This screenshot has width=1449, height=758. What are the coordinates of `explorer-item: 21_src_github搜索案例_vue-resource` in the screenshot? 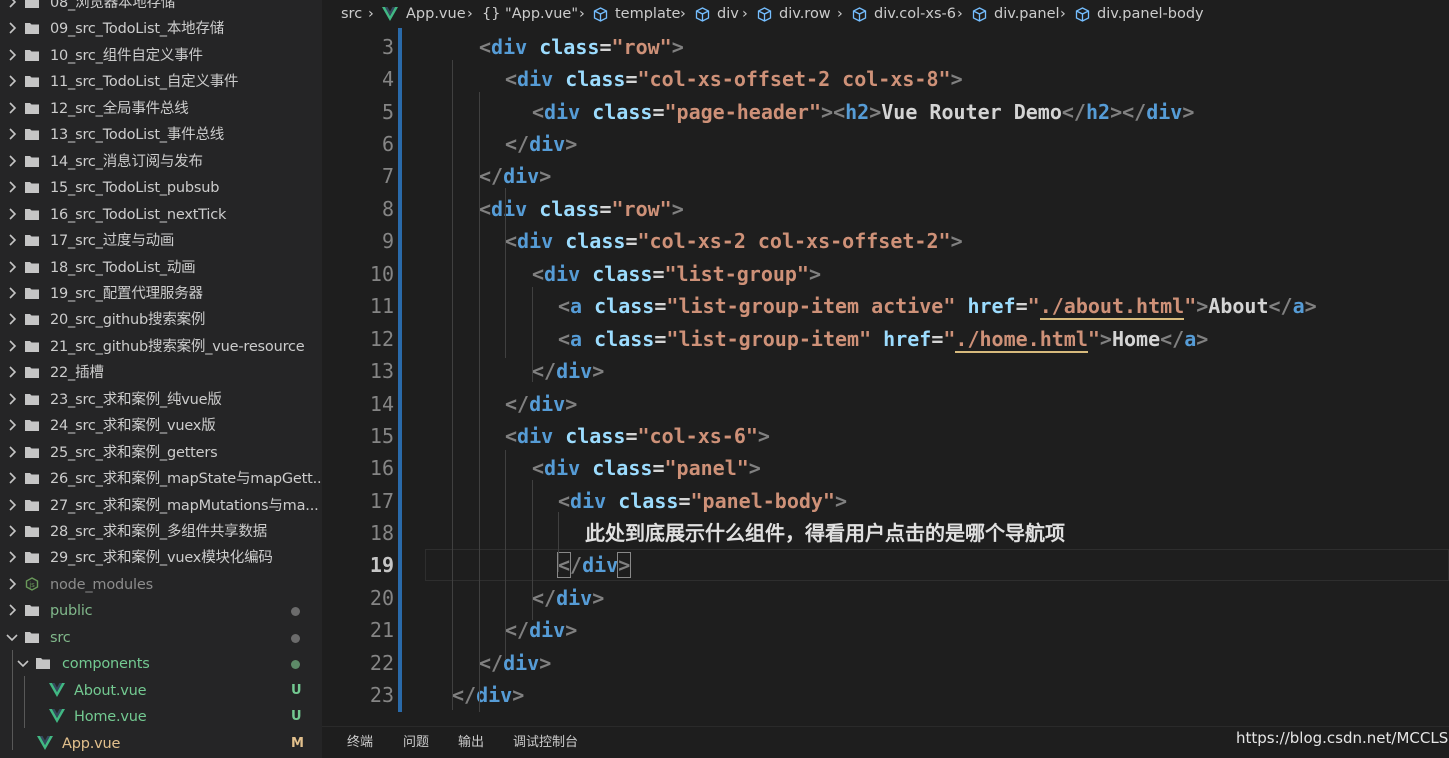 It's located at (161, 347).